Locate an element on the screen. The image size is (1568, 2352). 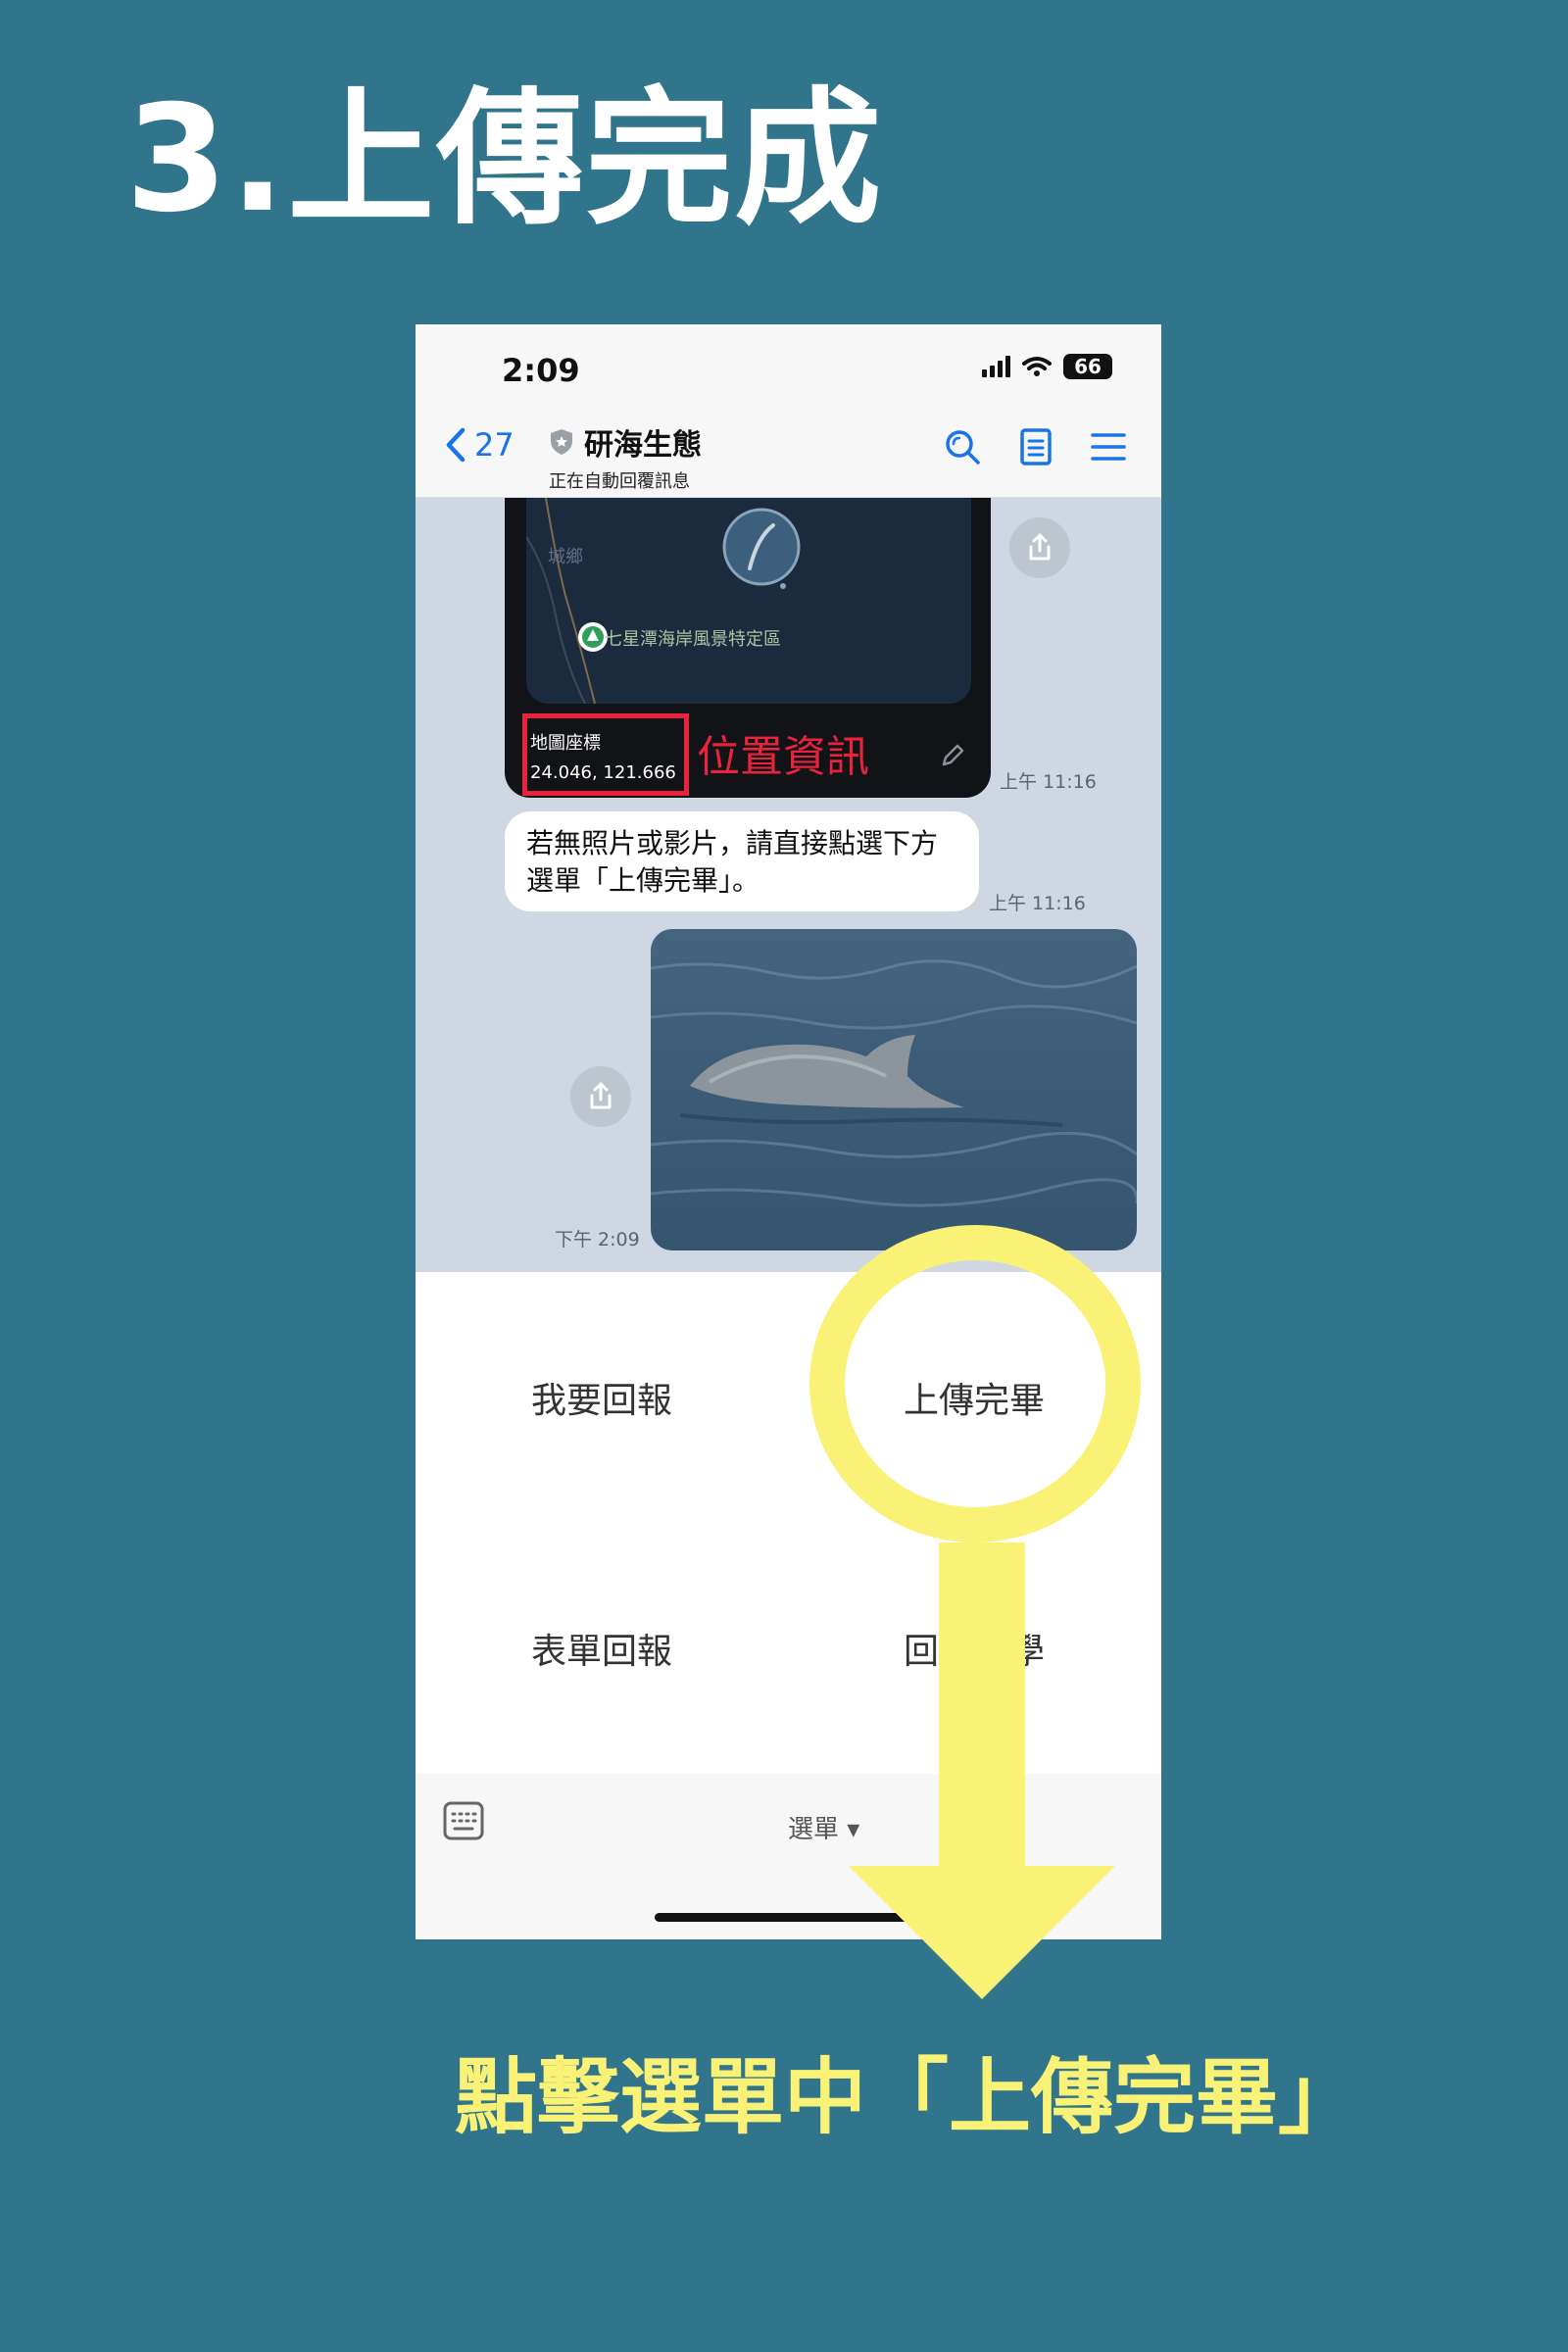
chat-header: 27 研海生態 正在自動回覆訊息 is located at coordinates (788, 450).